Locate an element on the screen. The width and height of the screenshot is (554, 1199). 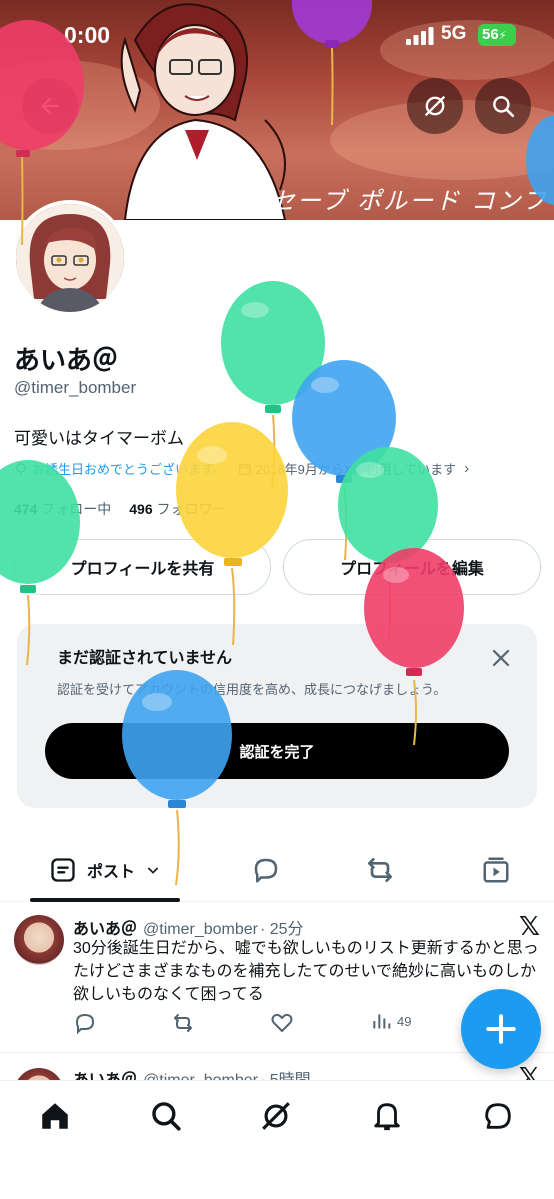
posts-icon is located at coordinates (63, 870).